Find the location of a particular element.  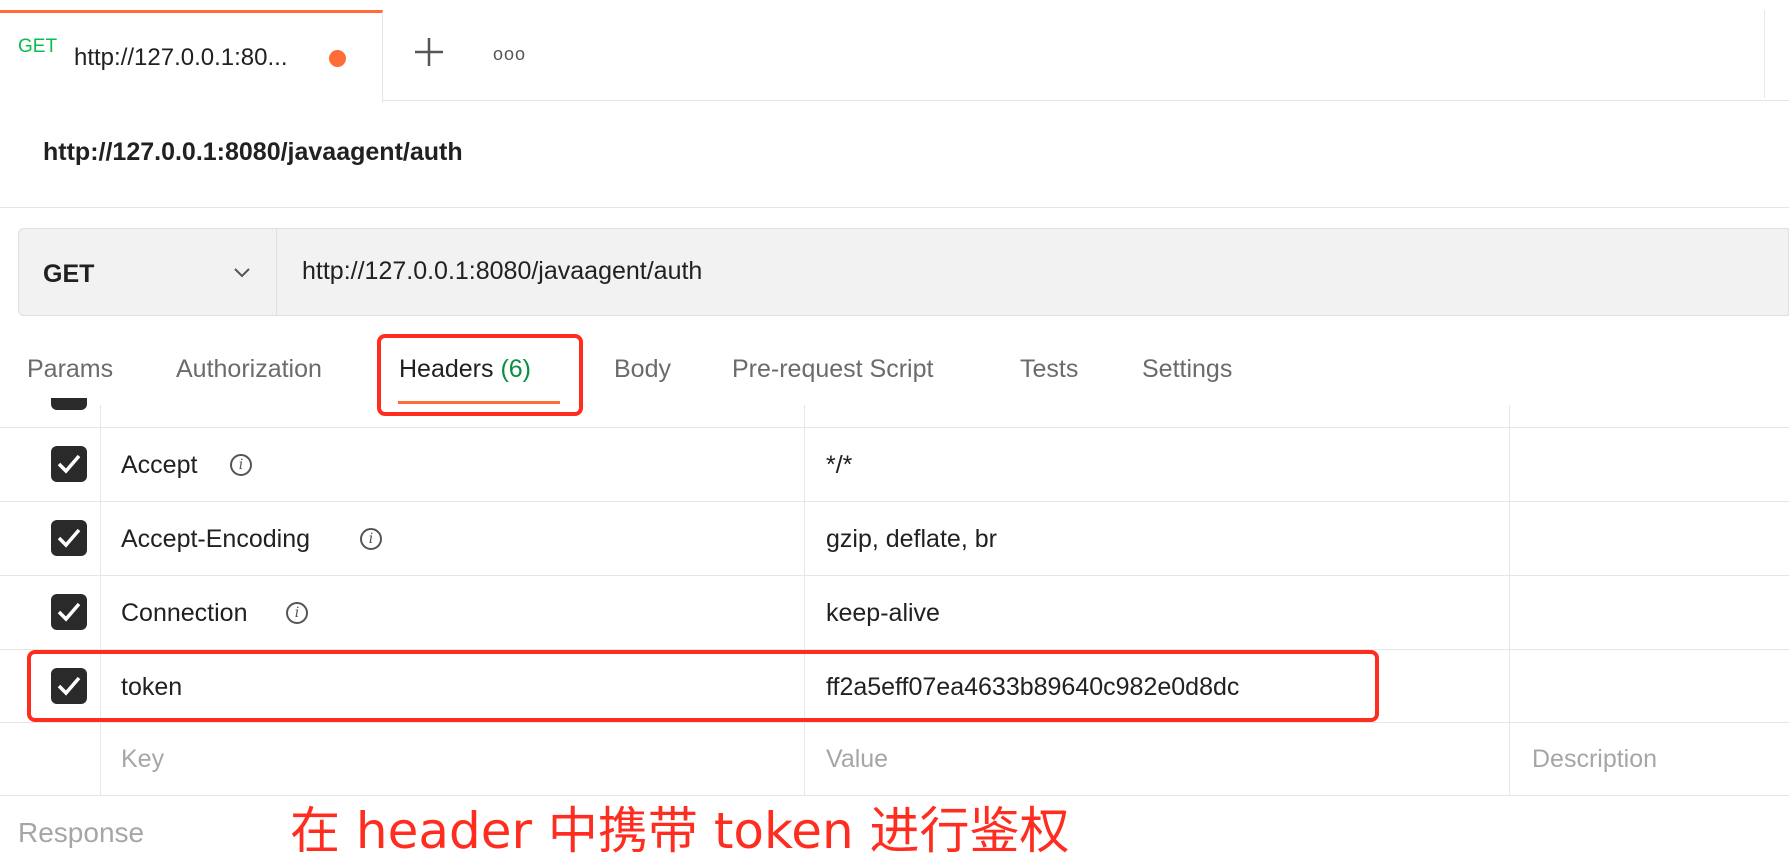

new-tab-plus-icon is located at coordinates (429, 52).